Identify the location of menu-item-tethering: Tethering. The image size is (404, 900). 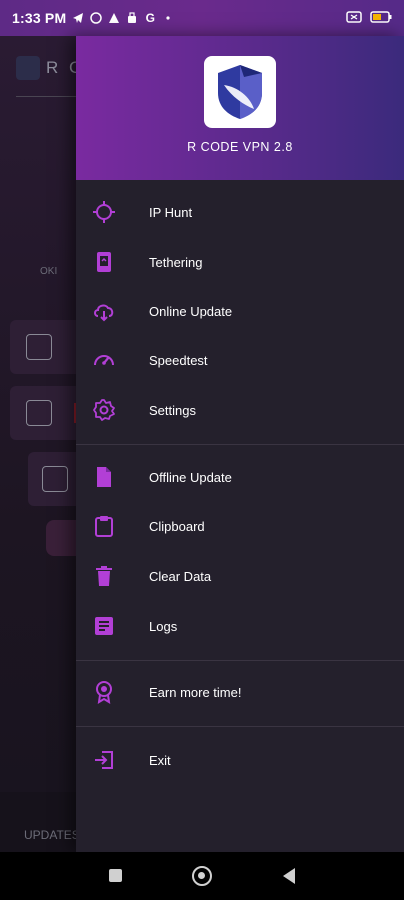
(240, 262).